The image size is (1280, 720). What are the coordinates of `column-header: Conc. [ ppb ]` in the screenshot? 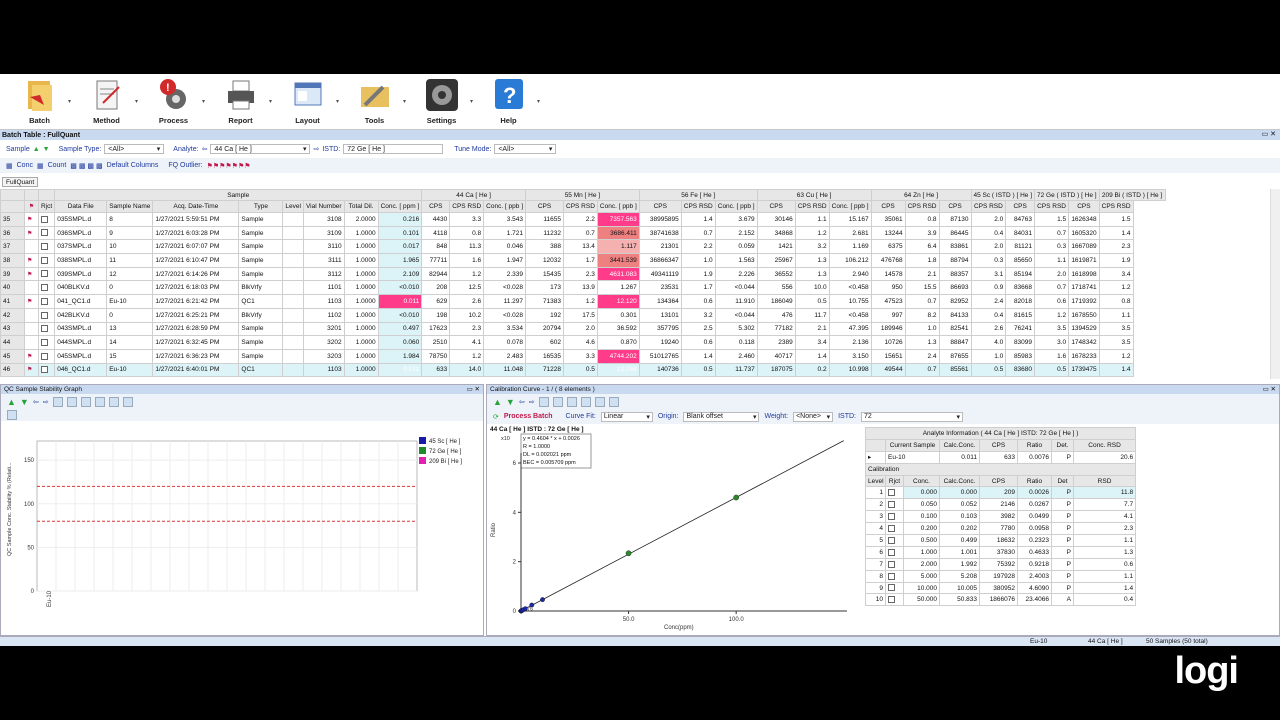 It's located at (850, 206).